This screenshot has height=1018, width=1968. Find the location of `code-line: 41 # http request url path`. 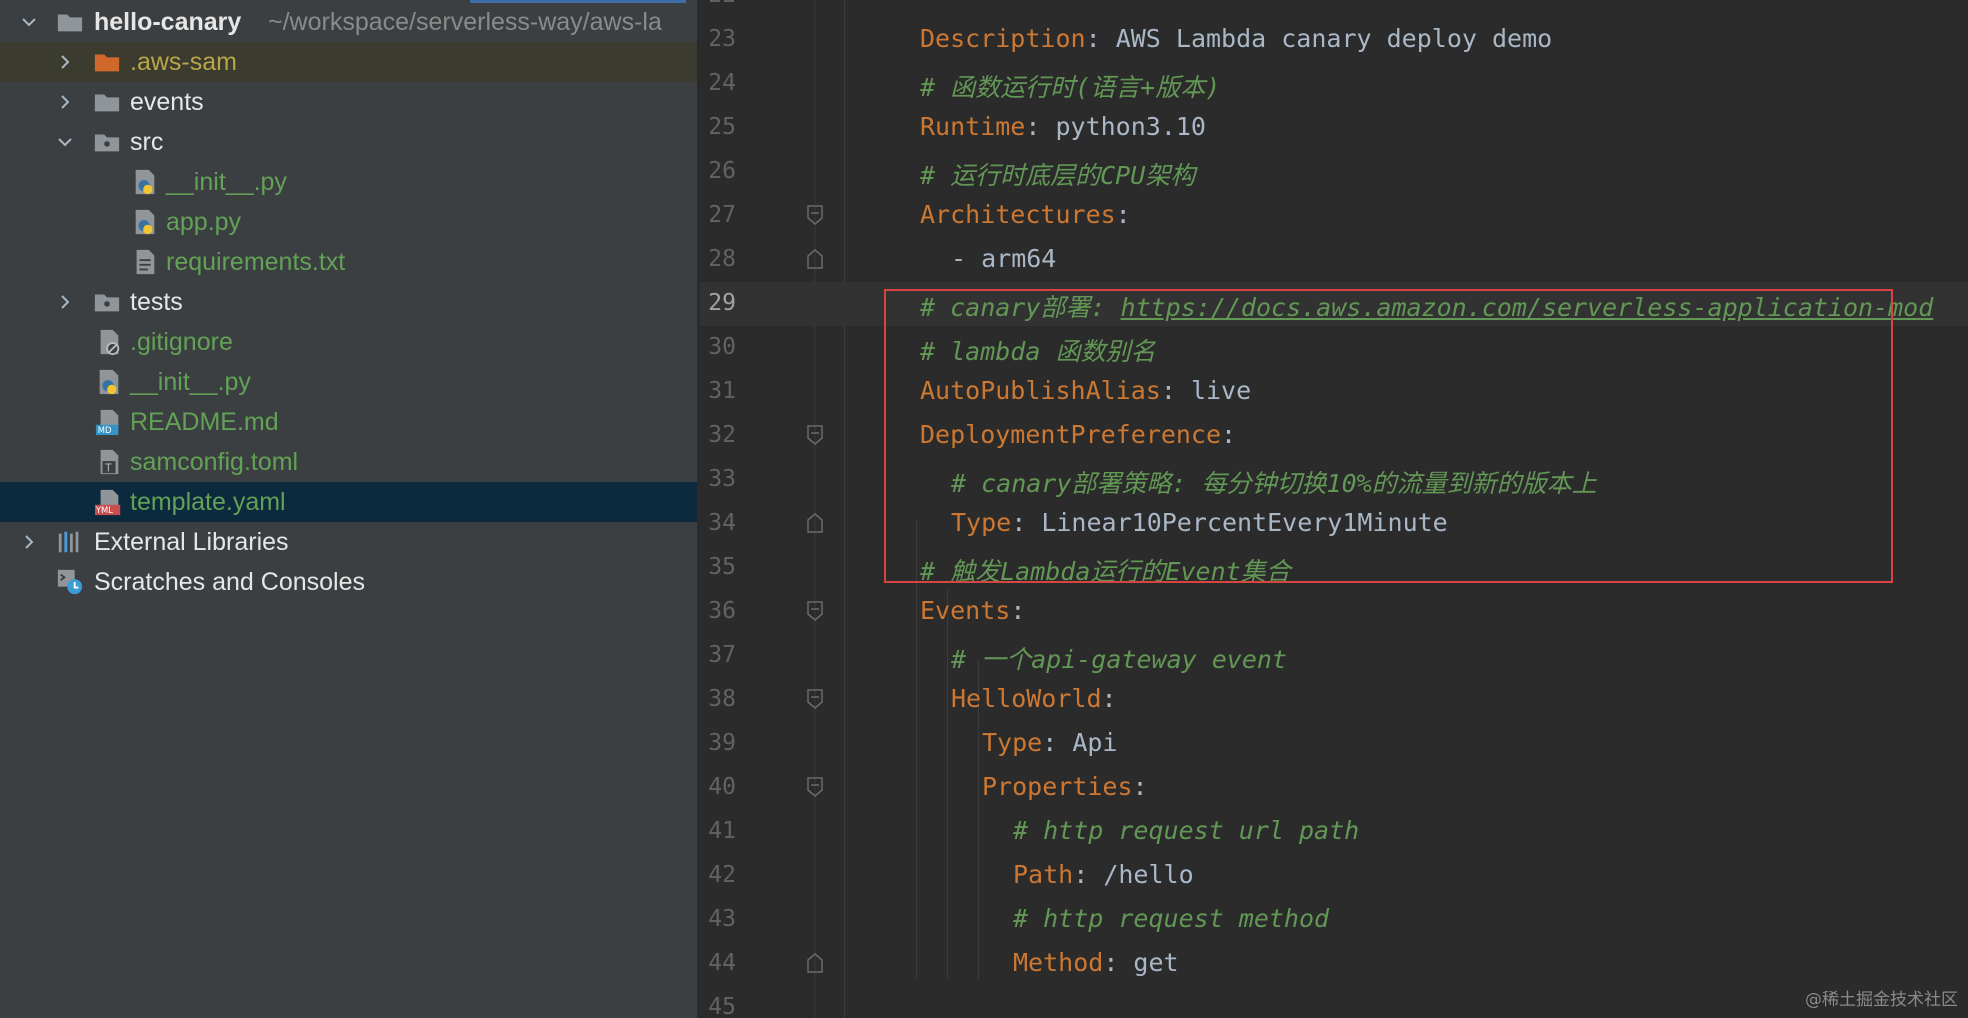

code-line: 41 # http request url path is located at coordinates (1334, 832).